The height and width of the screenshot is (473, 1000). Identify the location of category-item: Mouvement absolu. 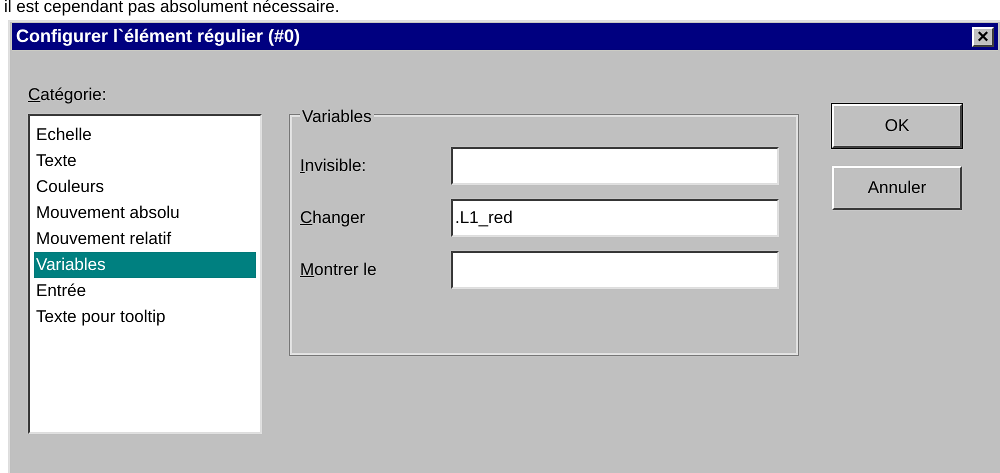
(145, 213).